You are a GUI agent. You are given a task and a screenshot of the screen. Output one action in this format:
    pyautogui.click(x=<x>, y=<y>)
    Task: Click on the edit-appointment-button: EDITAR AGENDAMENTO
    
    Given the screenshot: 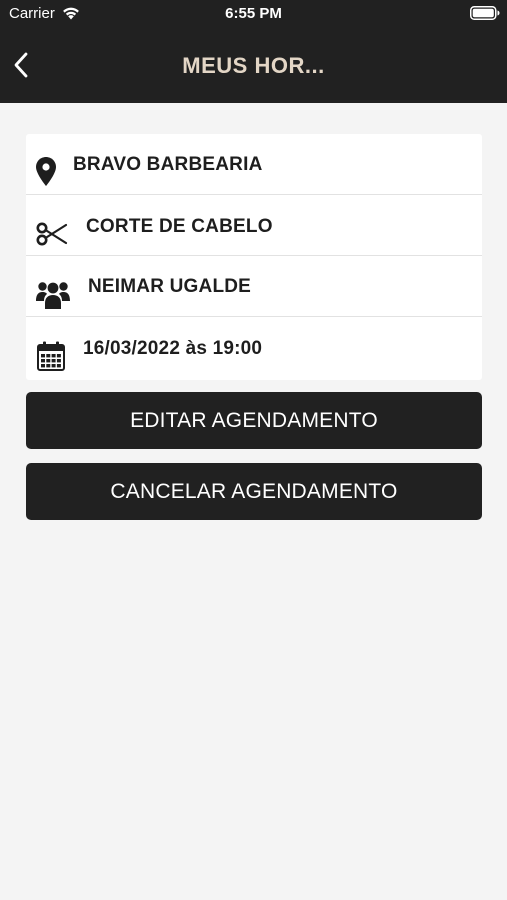 What is the action you would take?
    pyautogui.click(x=254, y=420)
    